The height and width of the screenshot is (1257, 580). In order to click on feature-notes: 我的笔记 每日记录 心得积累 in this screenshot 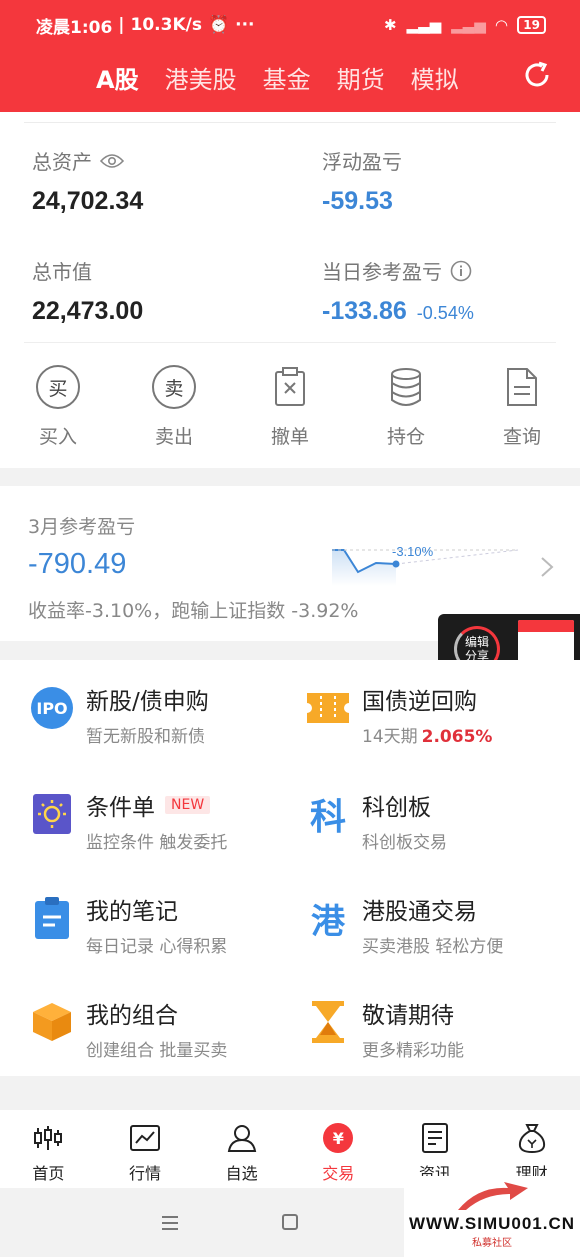, I will do `click(165, 918)`.